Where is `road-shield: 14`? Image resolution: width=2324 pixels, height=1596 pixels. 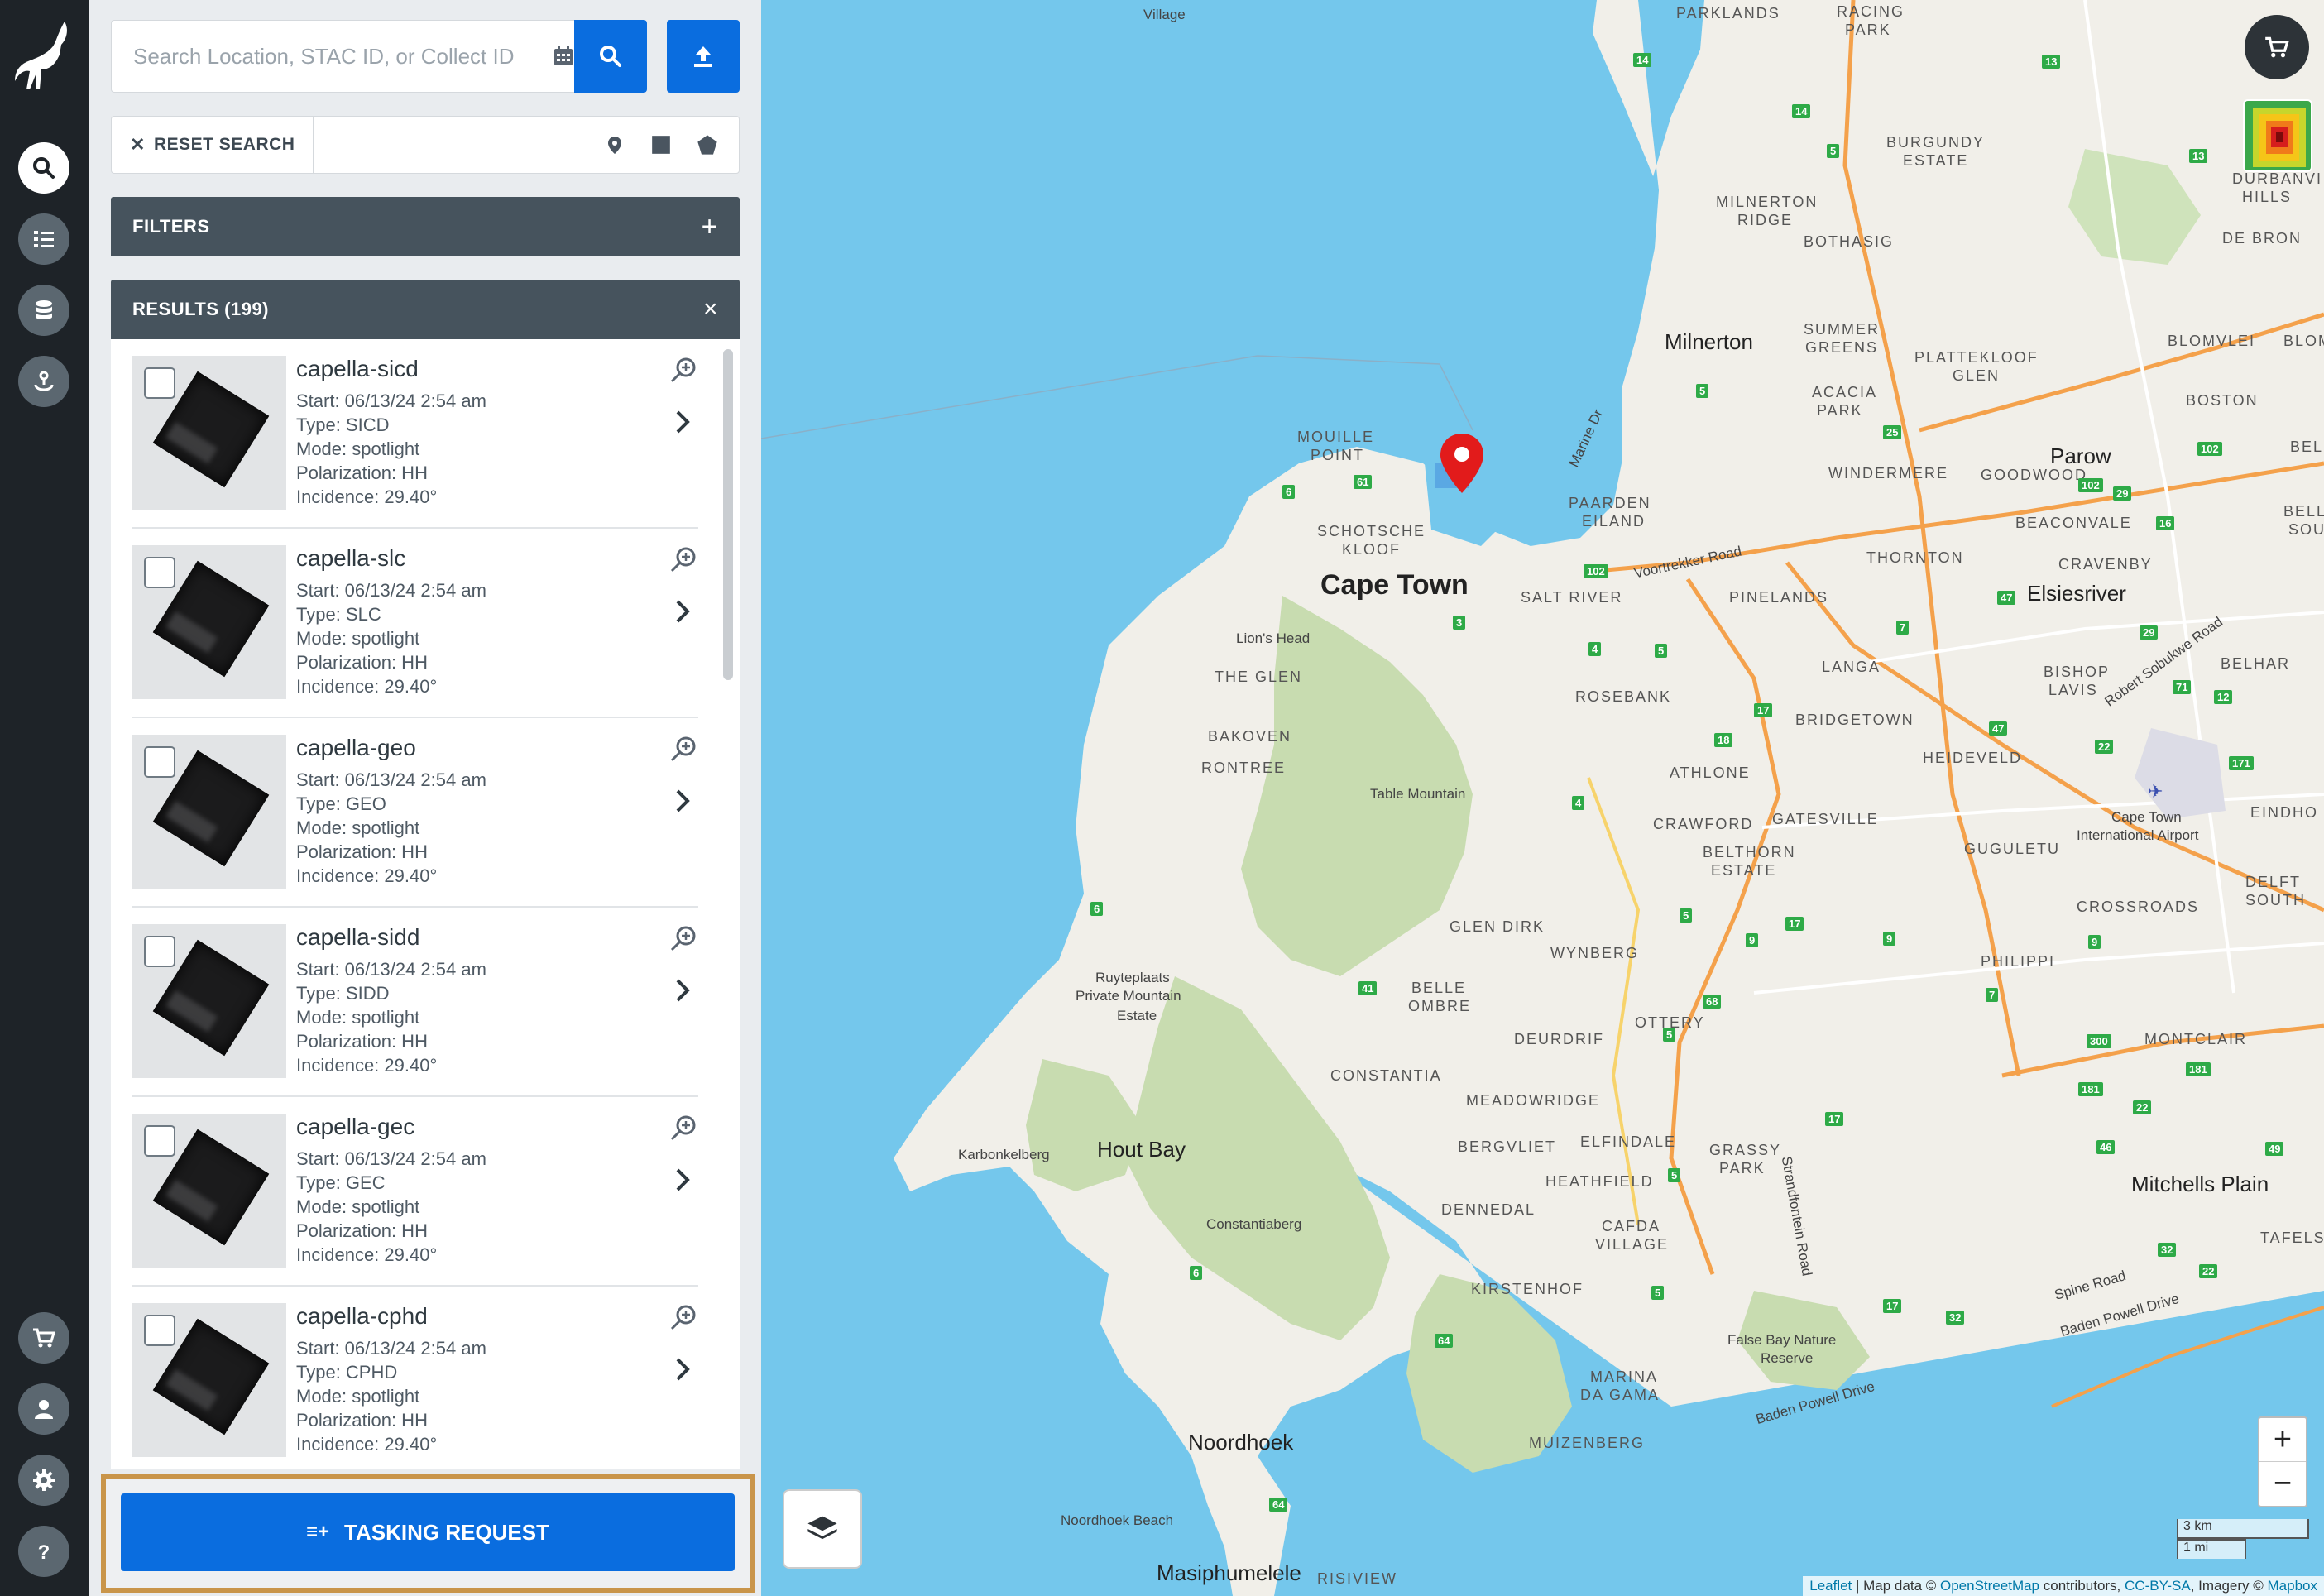 road-shield: 14 is located at coordinates (1642, 60).